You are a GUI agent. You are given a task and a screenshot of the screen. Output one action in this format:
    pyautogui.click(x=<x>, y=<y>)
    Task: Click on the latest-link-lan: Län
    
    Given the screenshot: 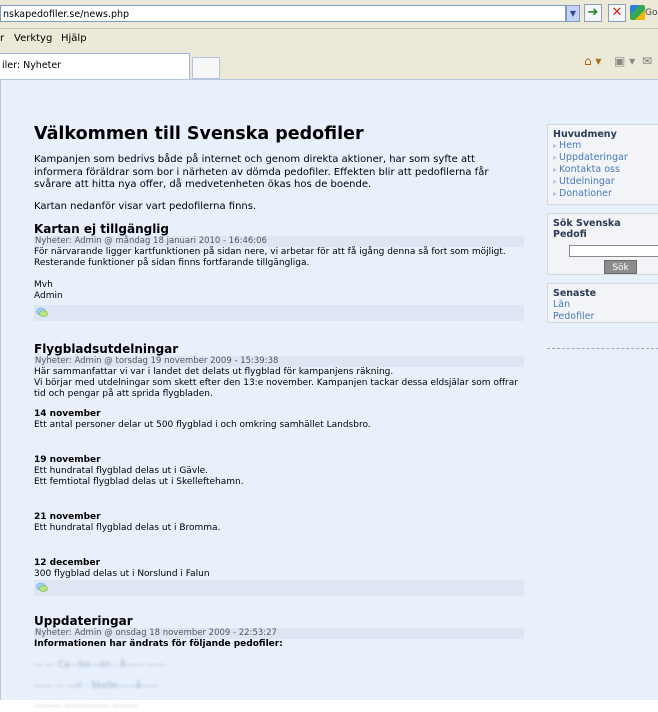 What is the action you would take?
    pyautogui.click(x=603, y=305)
    